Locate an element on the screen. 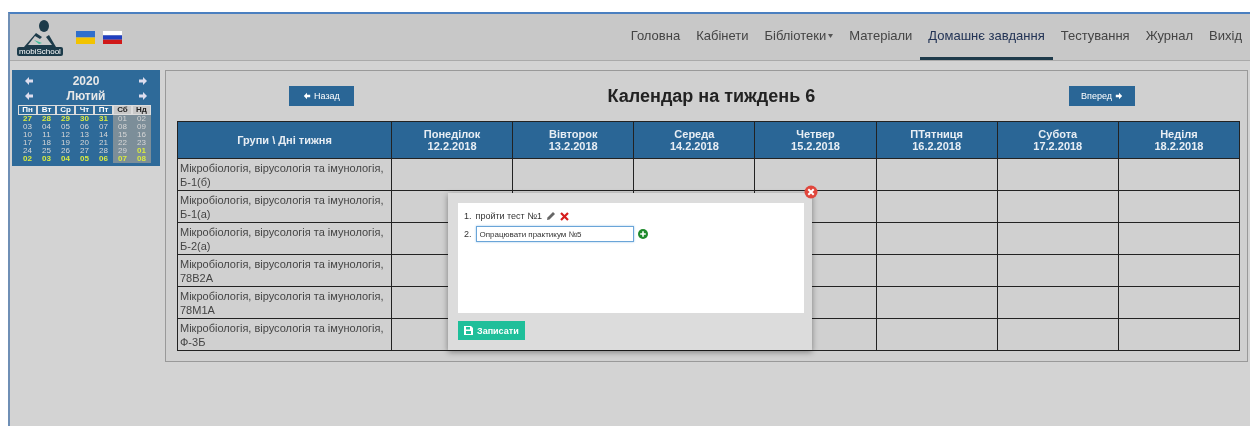 The image size is (1254, 426). delete-icon is located at coordinates (564, 216).